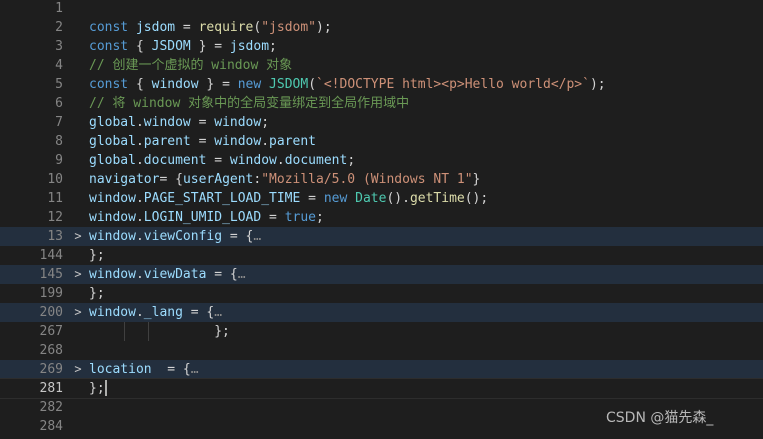  Describe the element at coordinates (190, 65) in the screenshot. I see `code-text: // 创建一个虚拟的 window 对象` at that location.